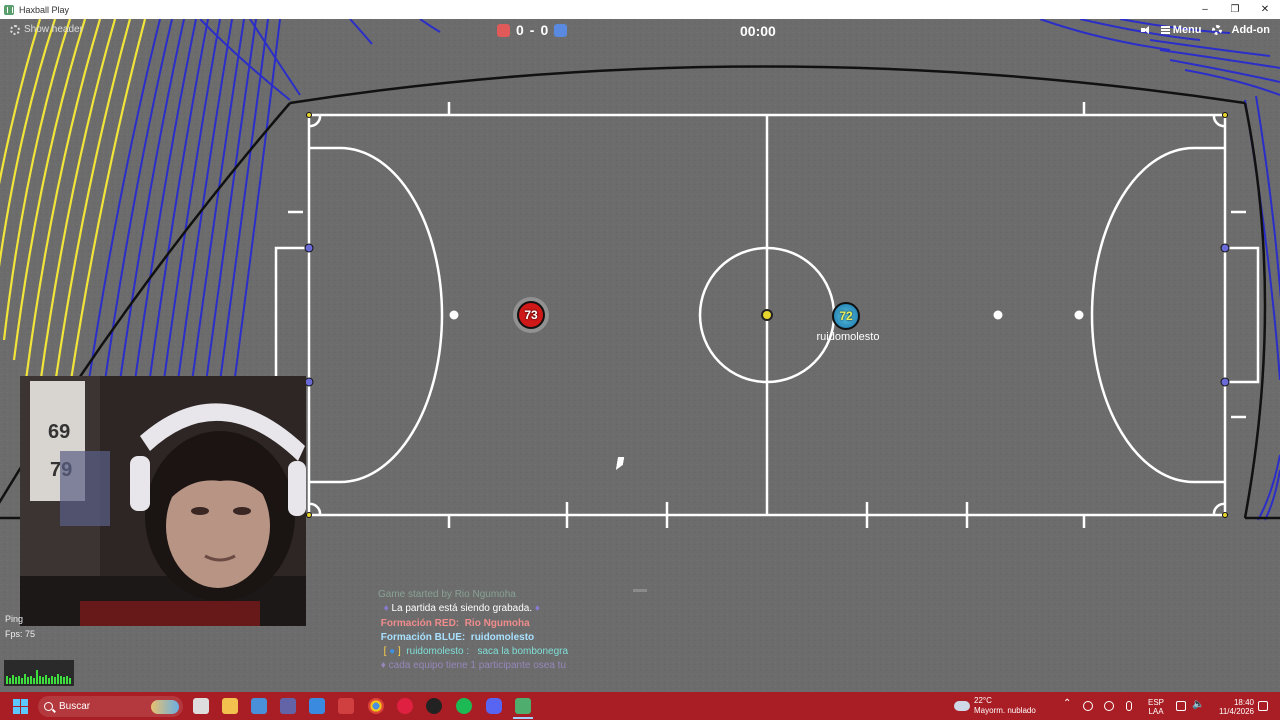 The image size is (1280, 720). What do you see at coordinates (476, 652) in the screenshot?
I see `chat-line: [ ● ] ruidomolesto : saca la bombonegra` at bounding box center [476, 652].